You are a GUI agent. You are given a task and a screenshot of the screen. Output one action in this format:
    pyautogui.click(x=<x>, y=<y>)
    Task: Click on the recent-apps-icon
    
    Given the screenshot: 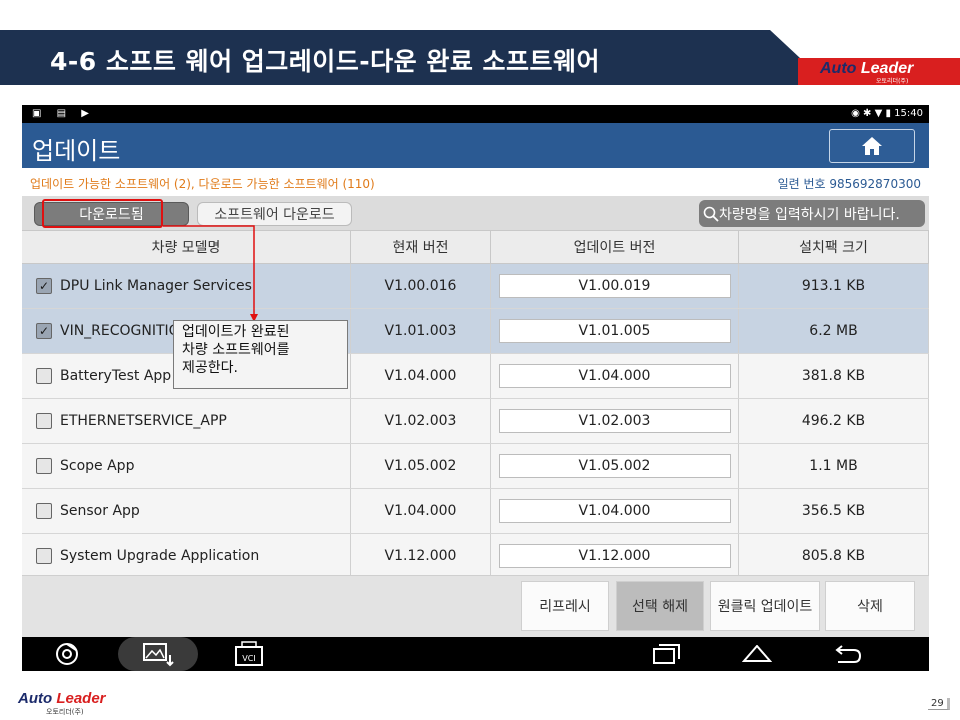 What is the action you would take?
    pyautogui.click(x=667, y=654)
    